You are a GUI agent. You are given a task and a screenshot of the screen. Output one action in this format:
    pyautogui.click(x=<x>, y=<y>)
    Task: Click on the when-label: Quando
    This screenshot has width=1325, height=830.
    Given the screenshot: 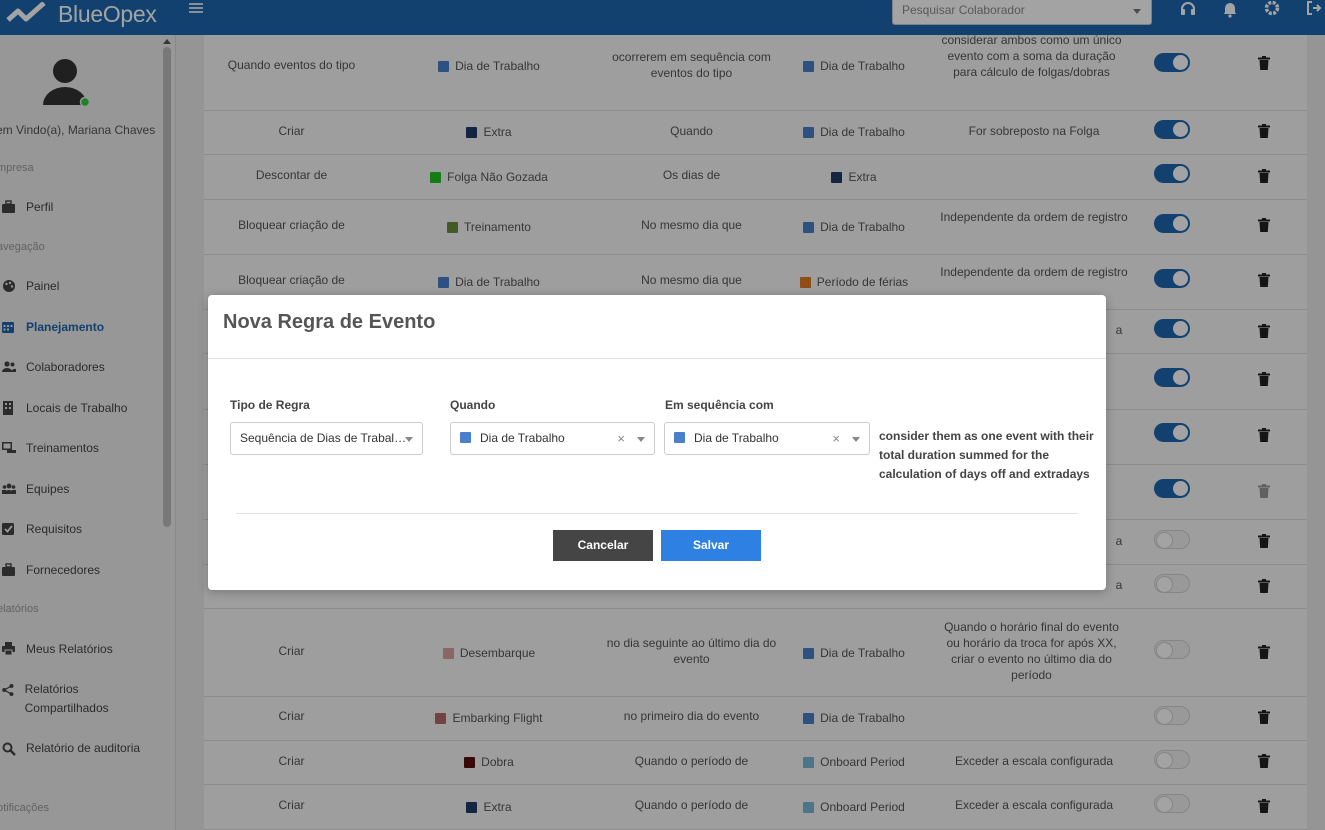 What is the action you would take?
    pyautogui.click(x=473, y=405)
    